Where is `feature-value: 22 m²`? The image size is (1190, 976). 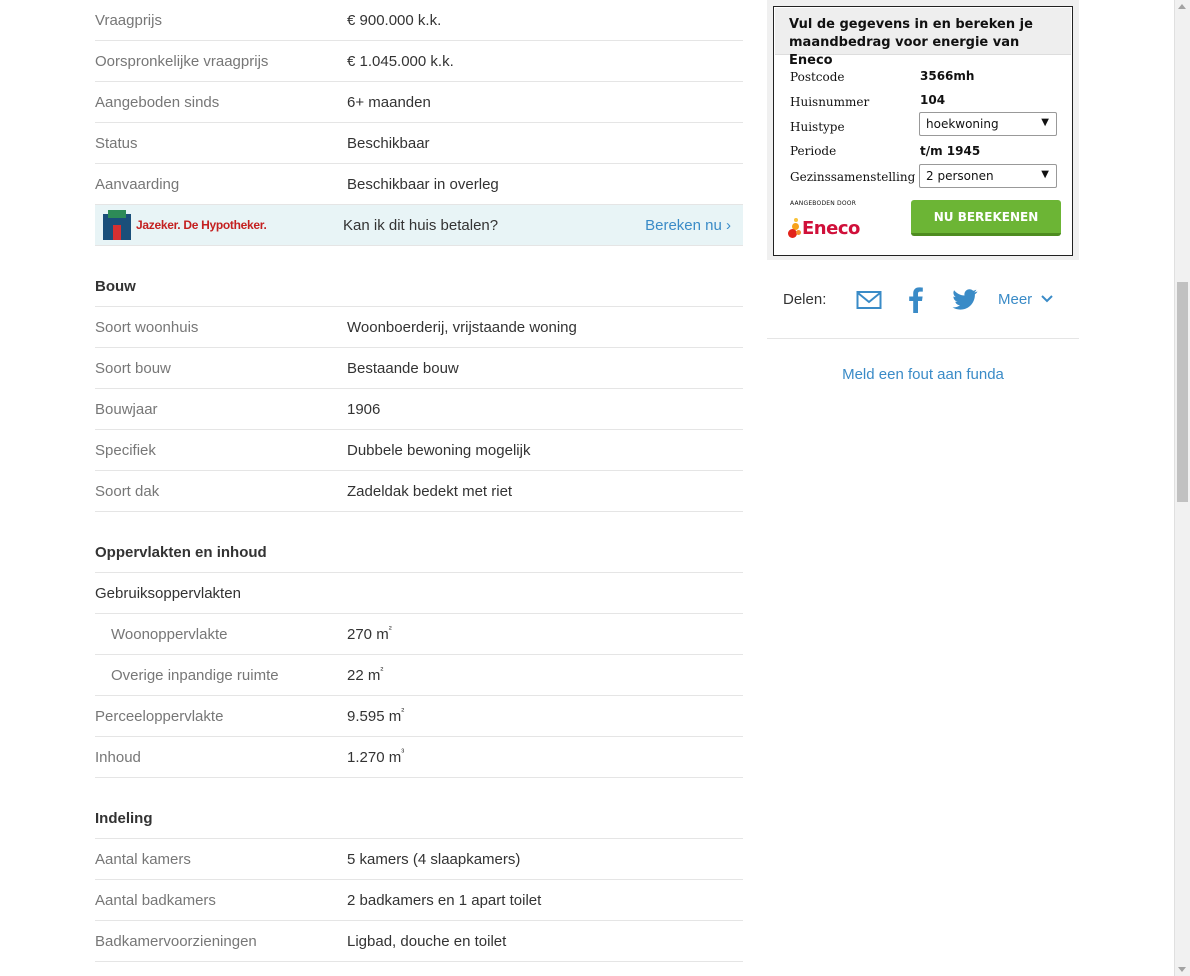
feature-value: 22 m² is located at coordinates (365, 674).